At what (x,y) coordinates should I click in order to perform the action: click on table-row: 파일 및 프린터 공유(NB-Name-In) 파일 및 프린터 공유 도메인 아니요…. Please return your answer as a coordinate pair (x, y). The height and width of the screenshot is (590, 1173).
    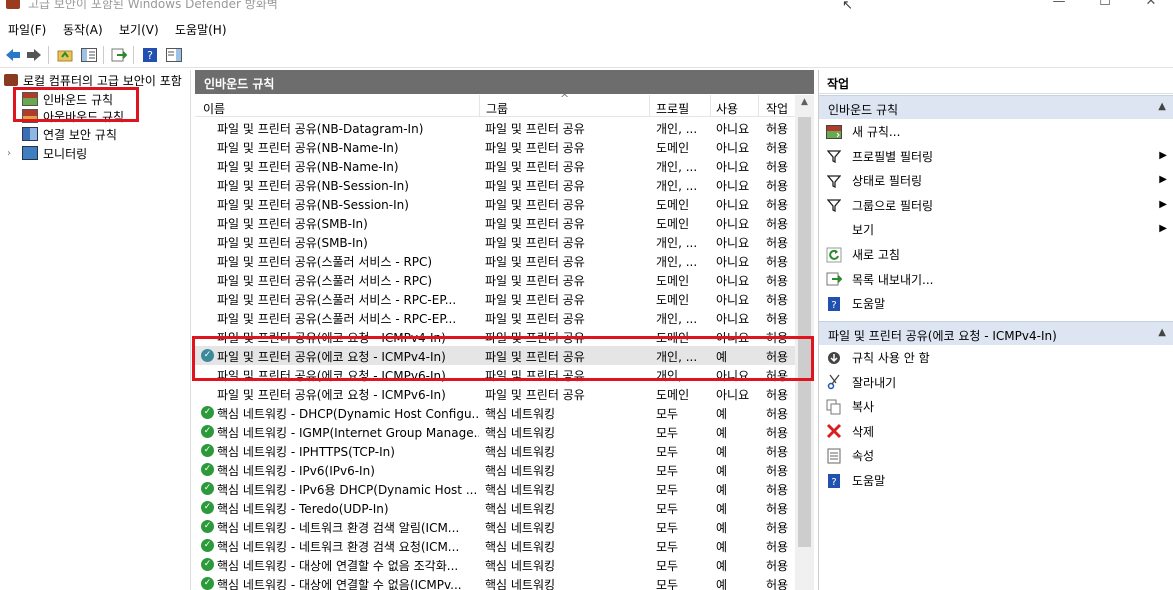
    Looking at the image, I should click on (495, 146).